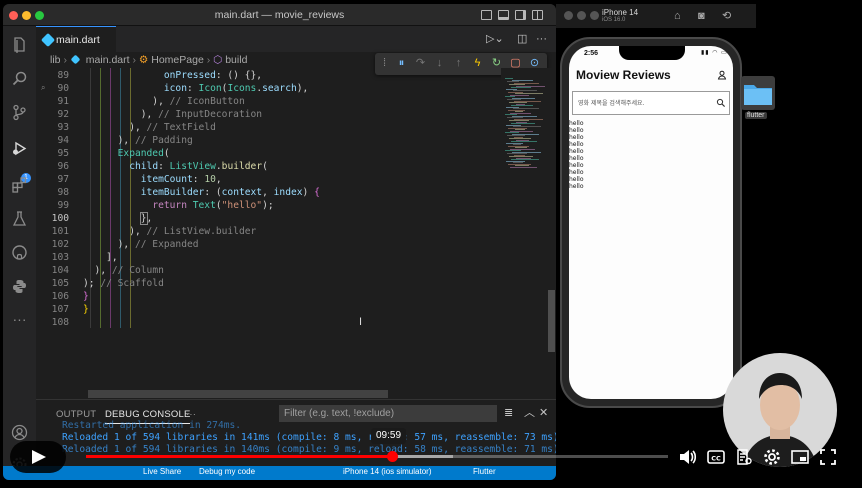 The width and height of the screenshot is (862, 488). What do you see at coordinates (55, 60) in the screenshot?
I see `breadcrumb-folder: lib` at bounding box center [55, 60].